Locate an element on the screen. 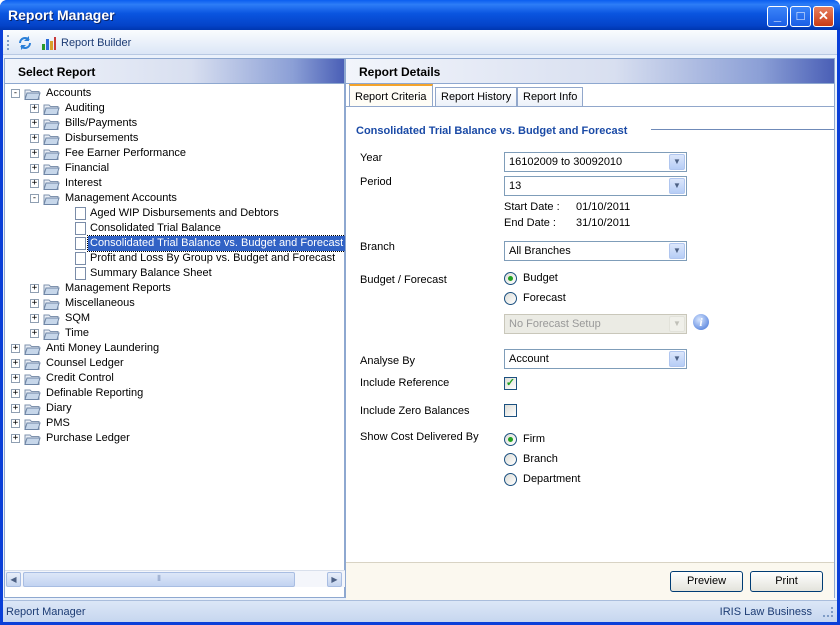 Image resolution: width=840 pixels, height=625 pixels. tree-node: + Fee Earner Performance is located at coordinates (175, 153).